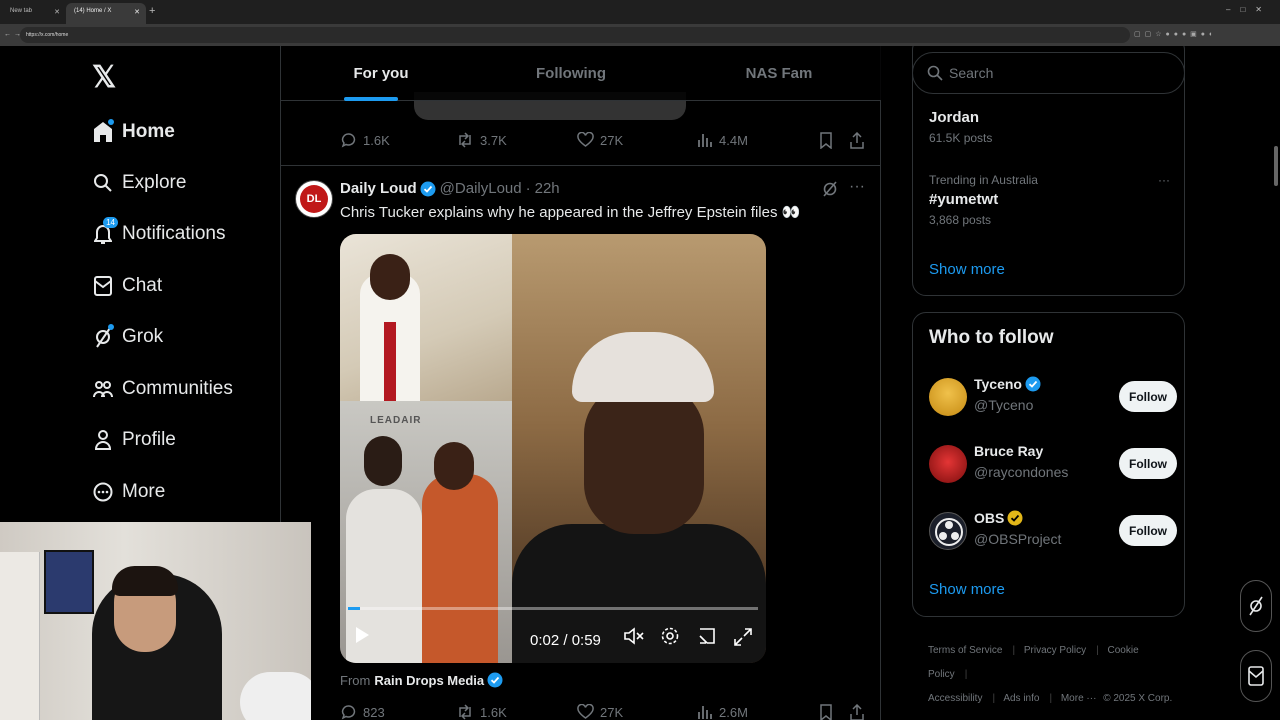 The height and width of the screenshot is (720, 1280). I want to click on trends-show-more-link: Show more, so click(967, 269).